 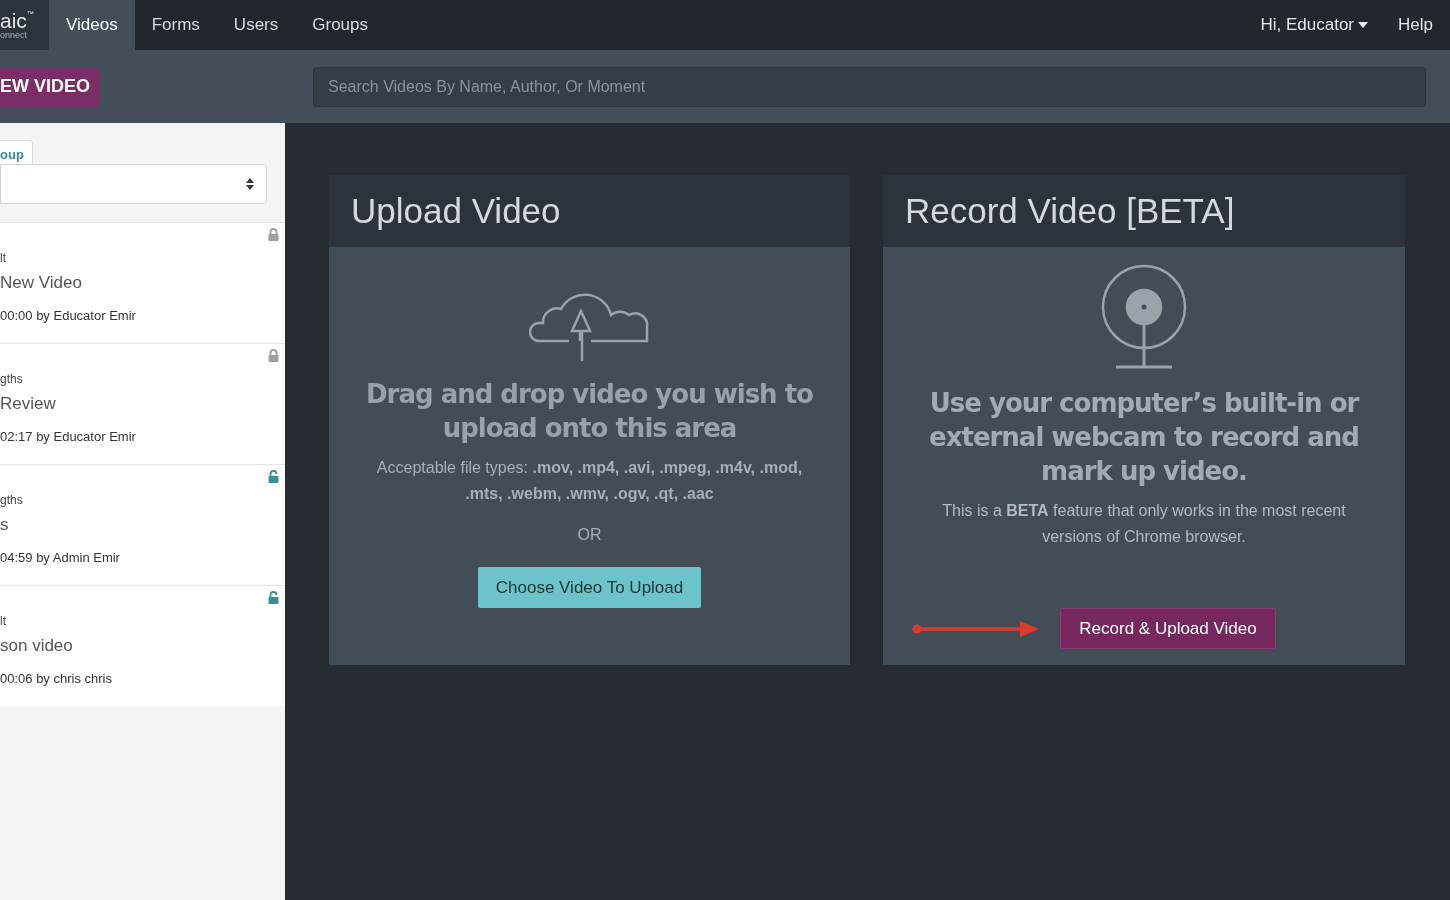 I want to click on card-title: Record Video [BETA], so click(x=1070, y=210).